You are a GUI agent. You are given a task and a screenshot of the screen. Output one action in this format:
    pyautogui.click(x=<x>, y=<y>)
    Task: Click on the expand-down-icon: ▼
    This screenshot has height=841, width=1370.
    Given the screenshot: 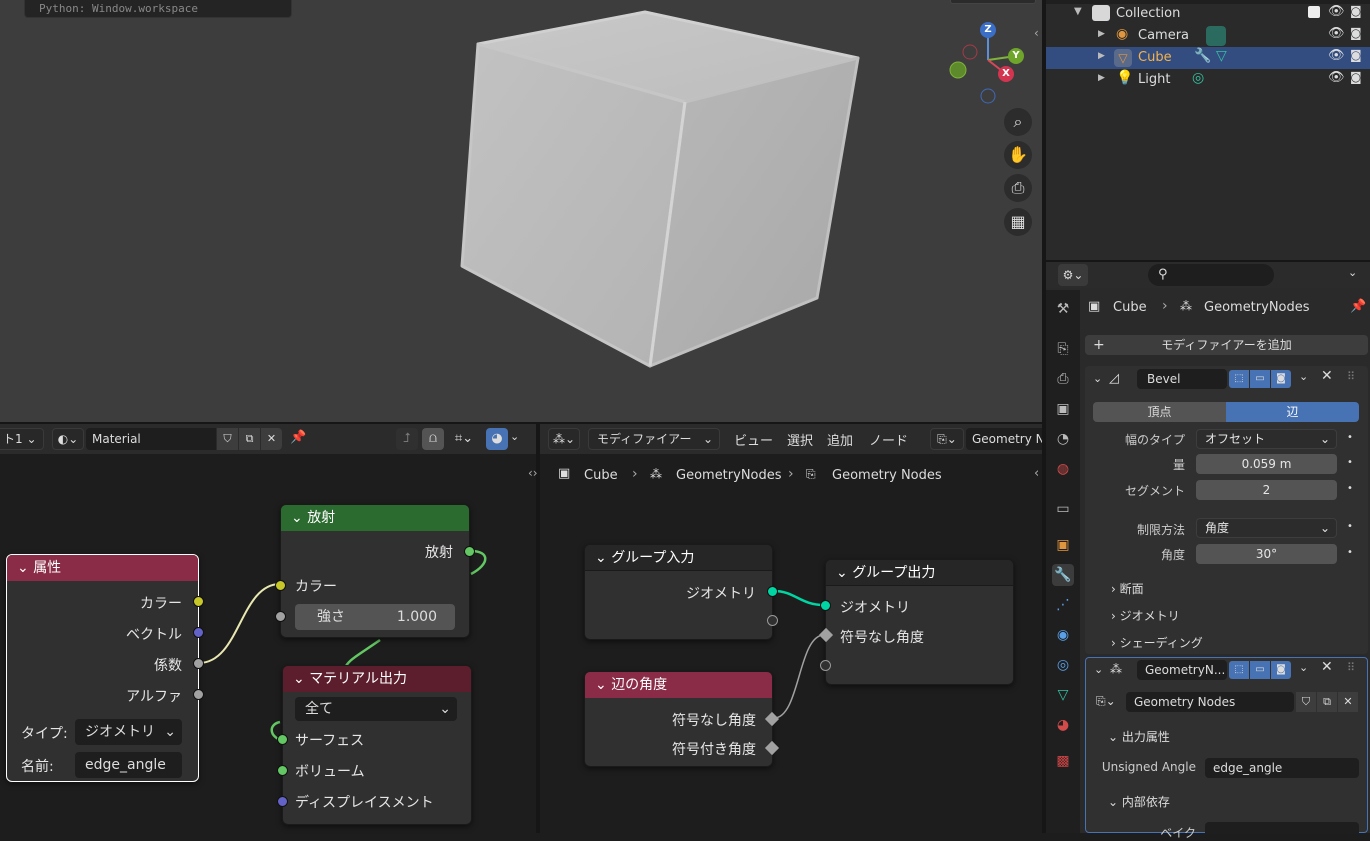 What is the action you would take?
    pyautogui.click(x=1078, y=11)
    